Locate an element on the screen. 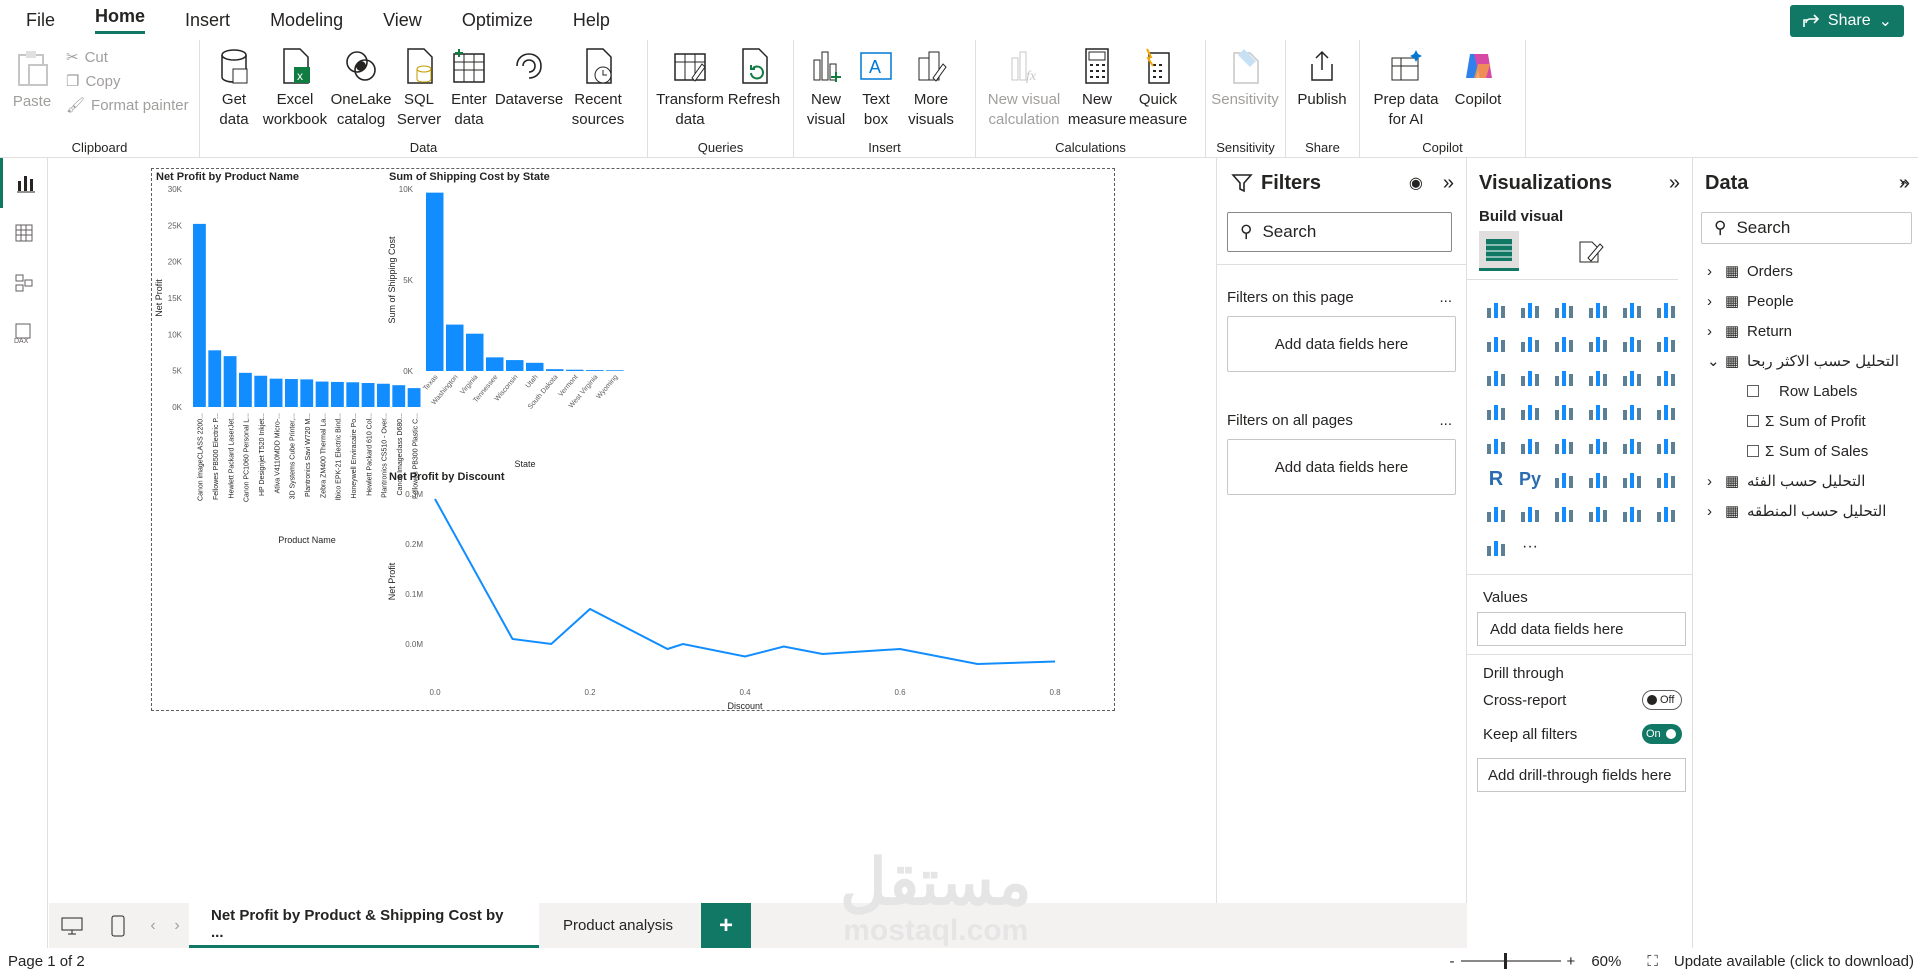 This screenshot has height=974, width=1918. cross-report-toggle: Off is located at coordinates (1662, 700).